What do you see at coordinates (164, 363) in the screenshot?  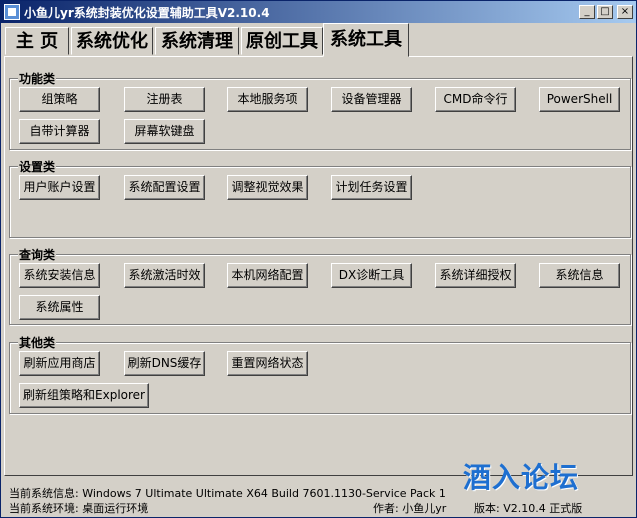 I see `flush-dns-button: 刷新DNS缓存` at bounding box center [164, 363].